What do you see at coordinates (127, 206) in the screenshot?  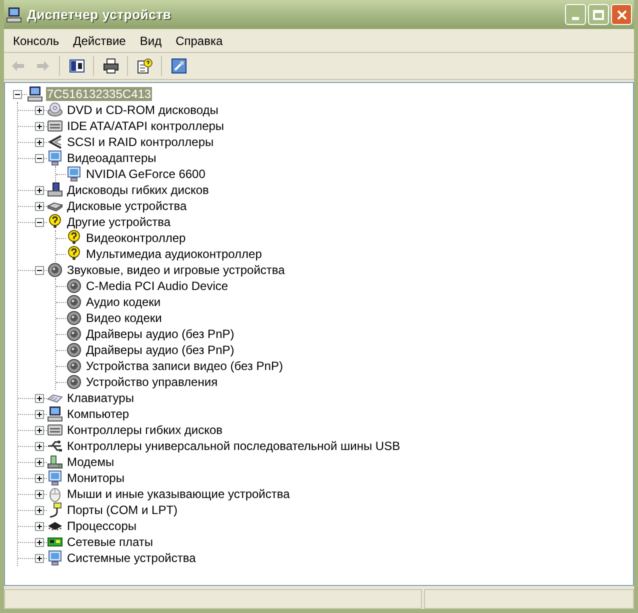 I see `tree-item-label: Дисковые устройства` at bounding box center [127, 206].